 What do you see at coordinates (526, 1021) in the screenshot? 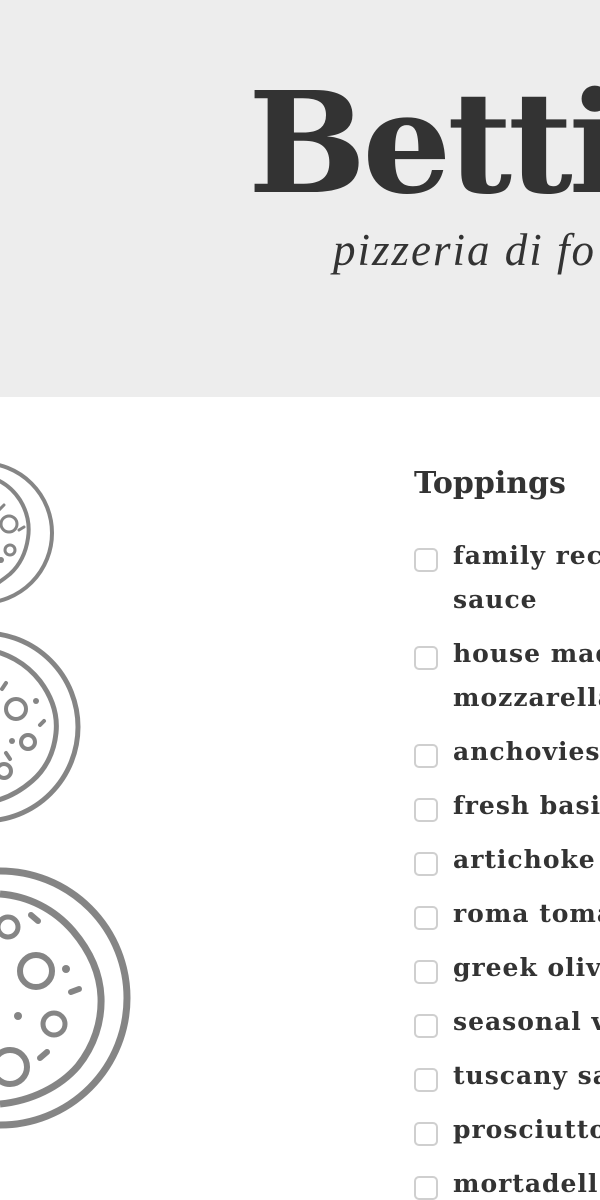
I see `topping-label: seasonal v` at bounding box center [526, 1021].